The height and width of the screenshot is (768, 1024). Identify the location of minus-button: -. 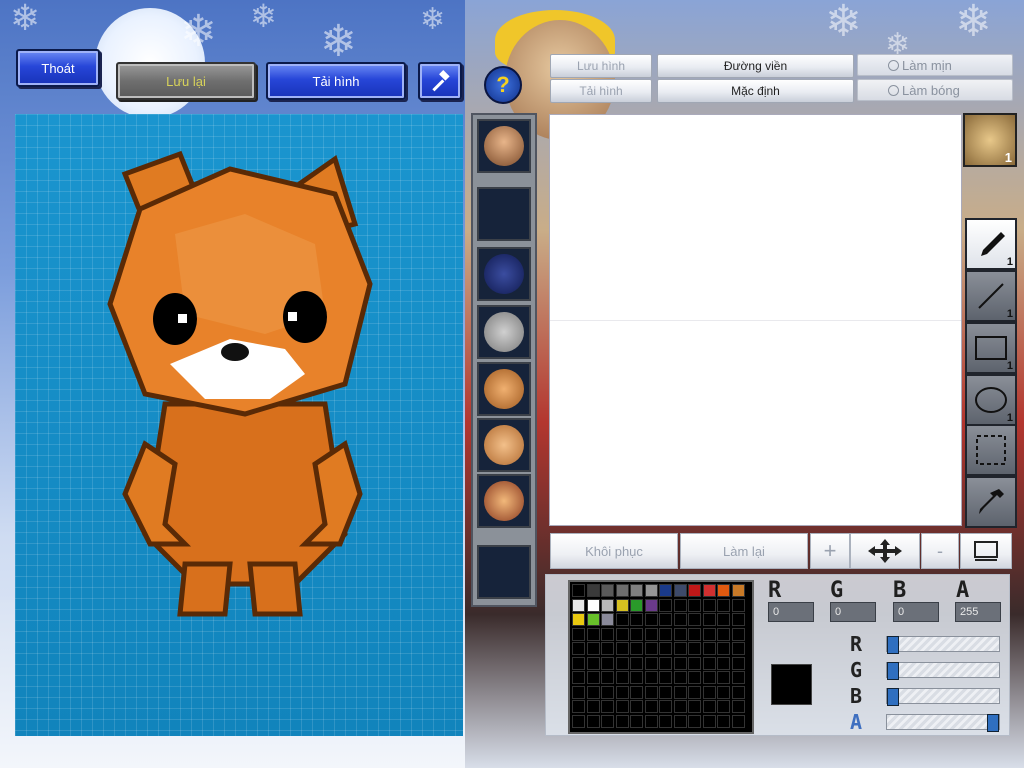
(940, 551).